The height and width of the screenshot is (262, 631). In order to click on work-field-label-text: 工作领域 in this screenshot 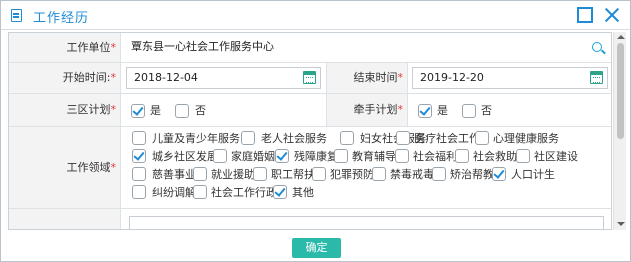, I will do `click(88, 167)`.